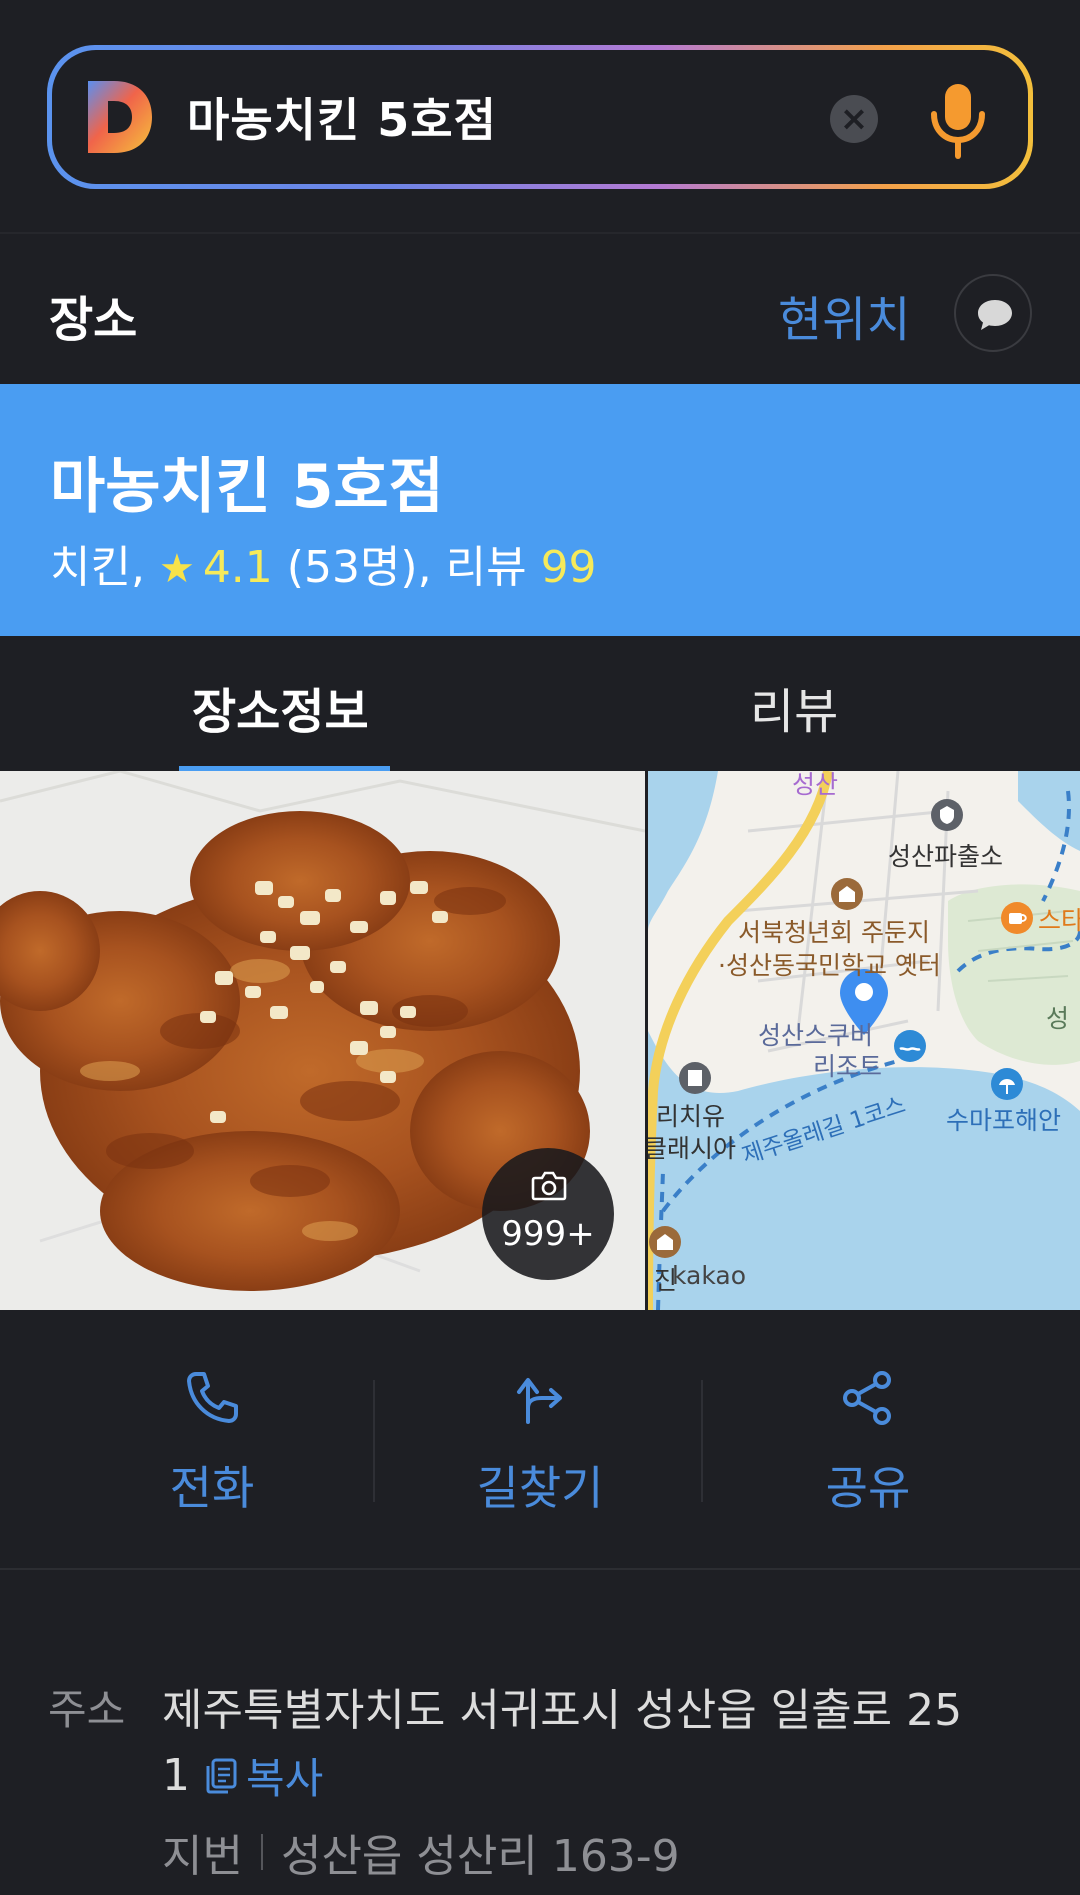  What do you see at coordinates (867, 1398) in the screenshot?
I see `share-icon` at bounding box center [867, 1398].